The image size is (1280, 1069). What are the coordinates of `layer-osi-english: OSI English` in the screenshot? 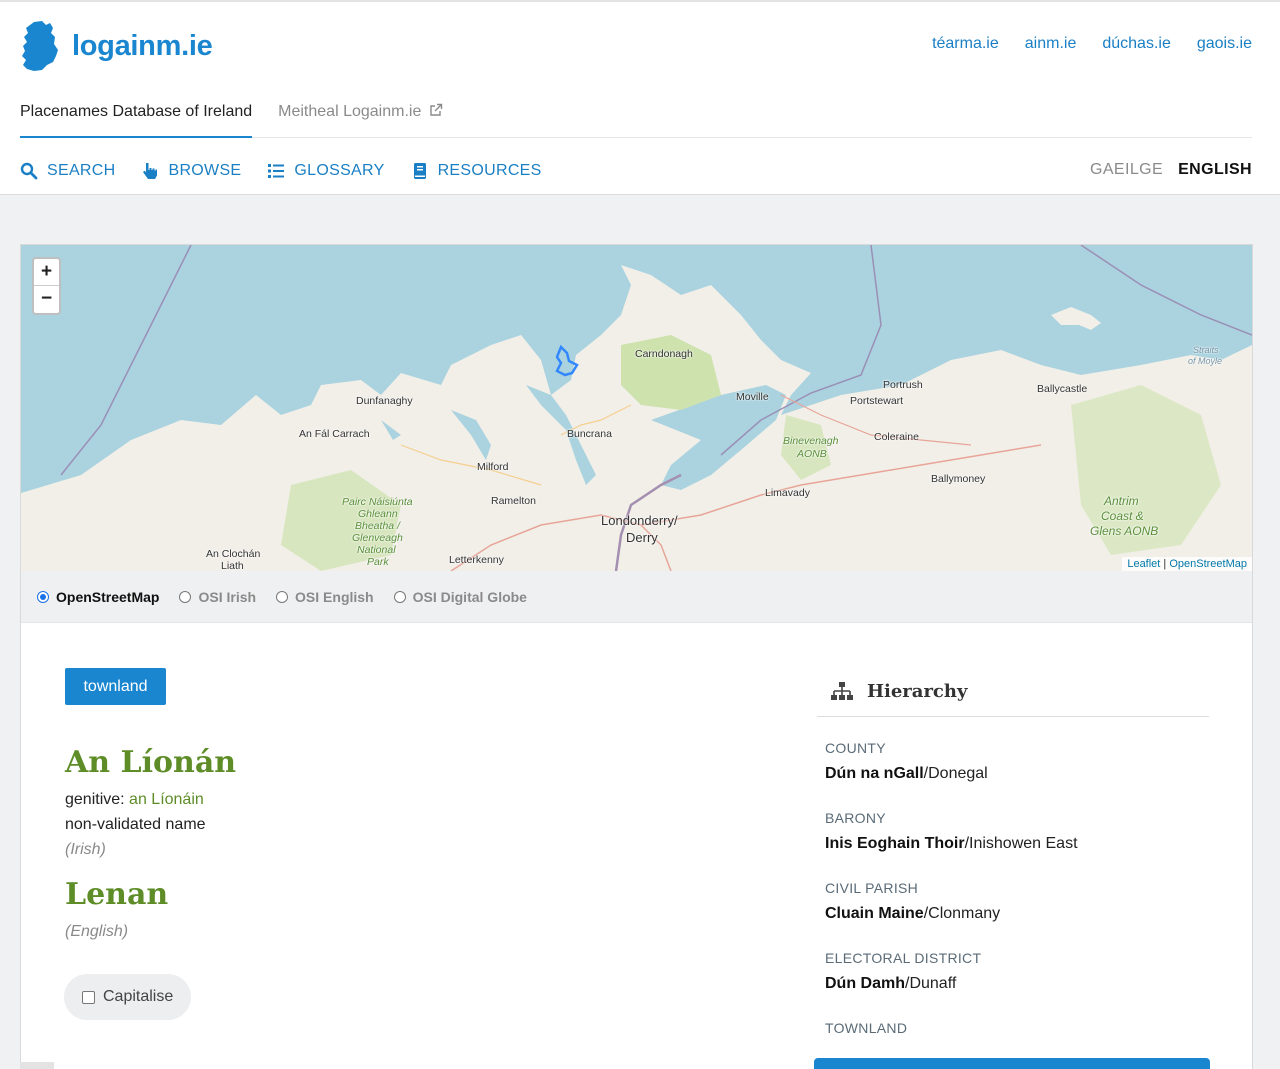 It's located at (325, 597).